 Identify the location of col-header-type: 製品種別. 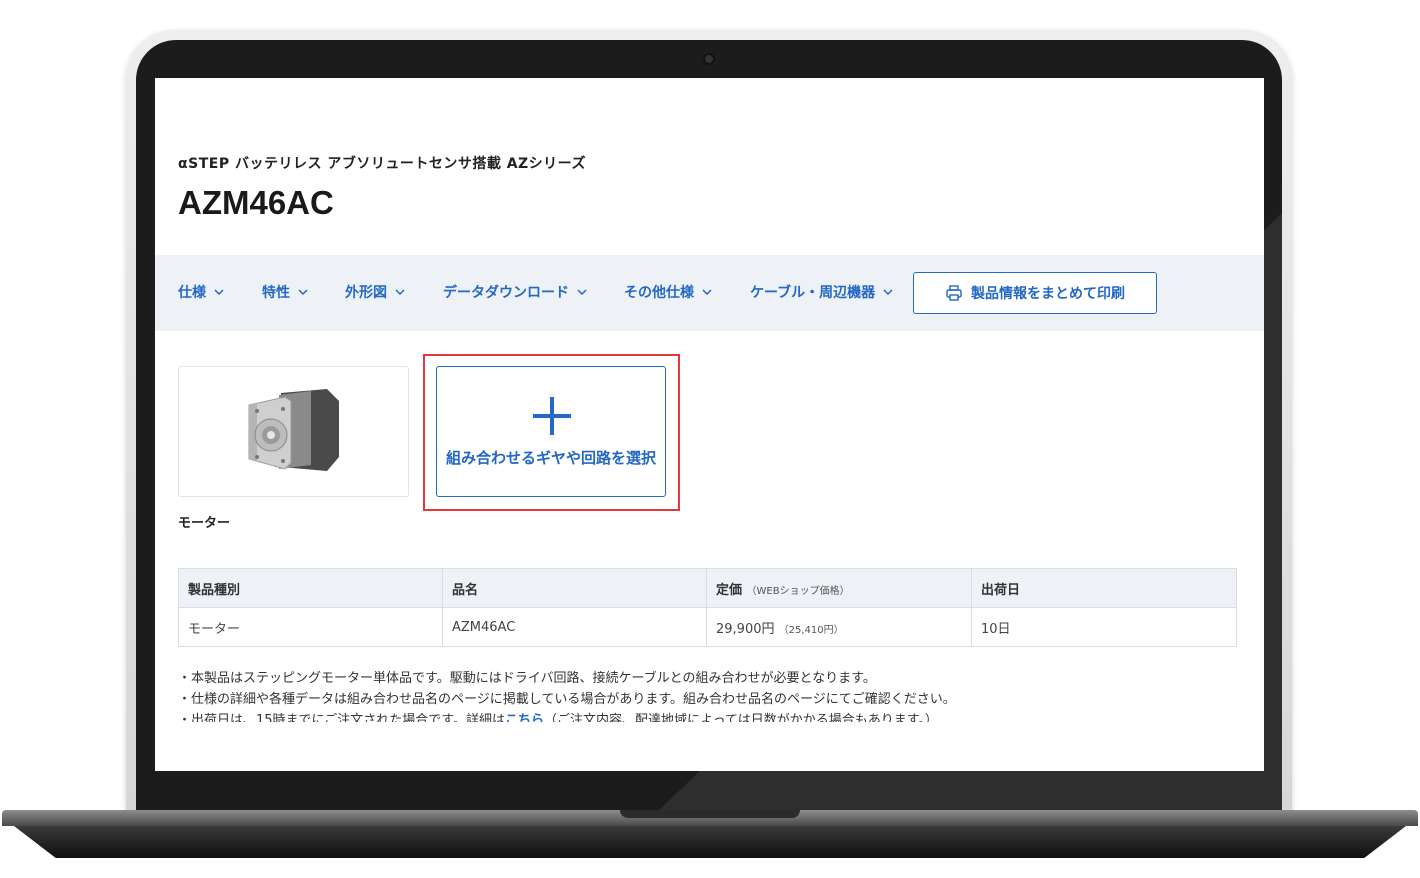
(310, 588).